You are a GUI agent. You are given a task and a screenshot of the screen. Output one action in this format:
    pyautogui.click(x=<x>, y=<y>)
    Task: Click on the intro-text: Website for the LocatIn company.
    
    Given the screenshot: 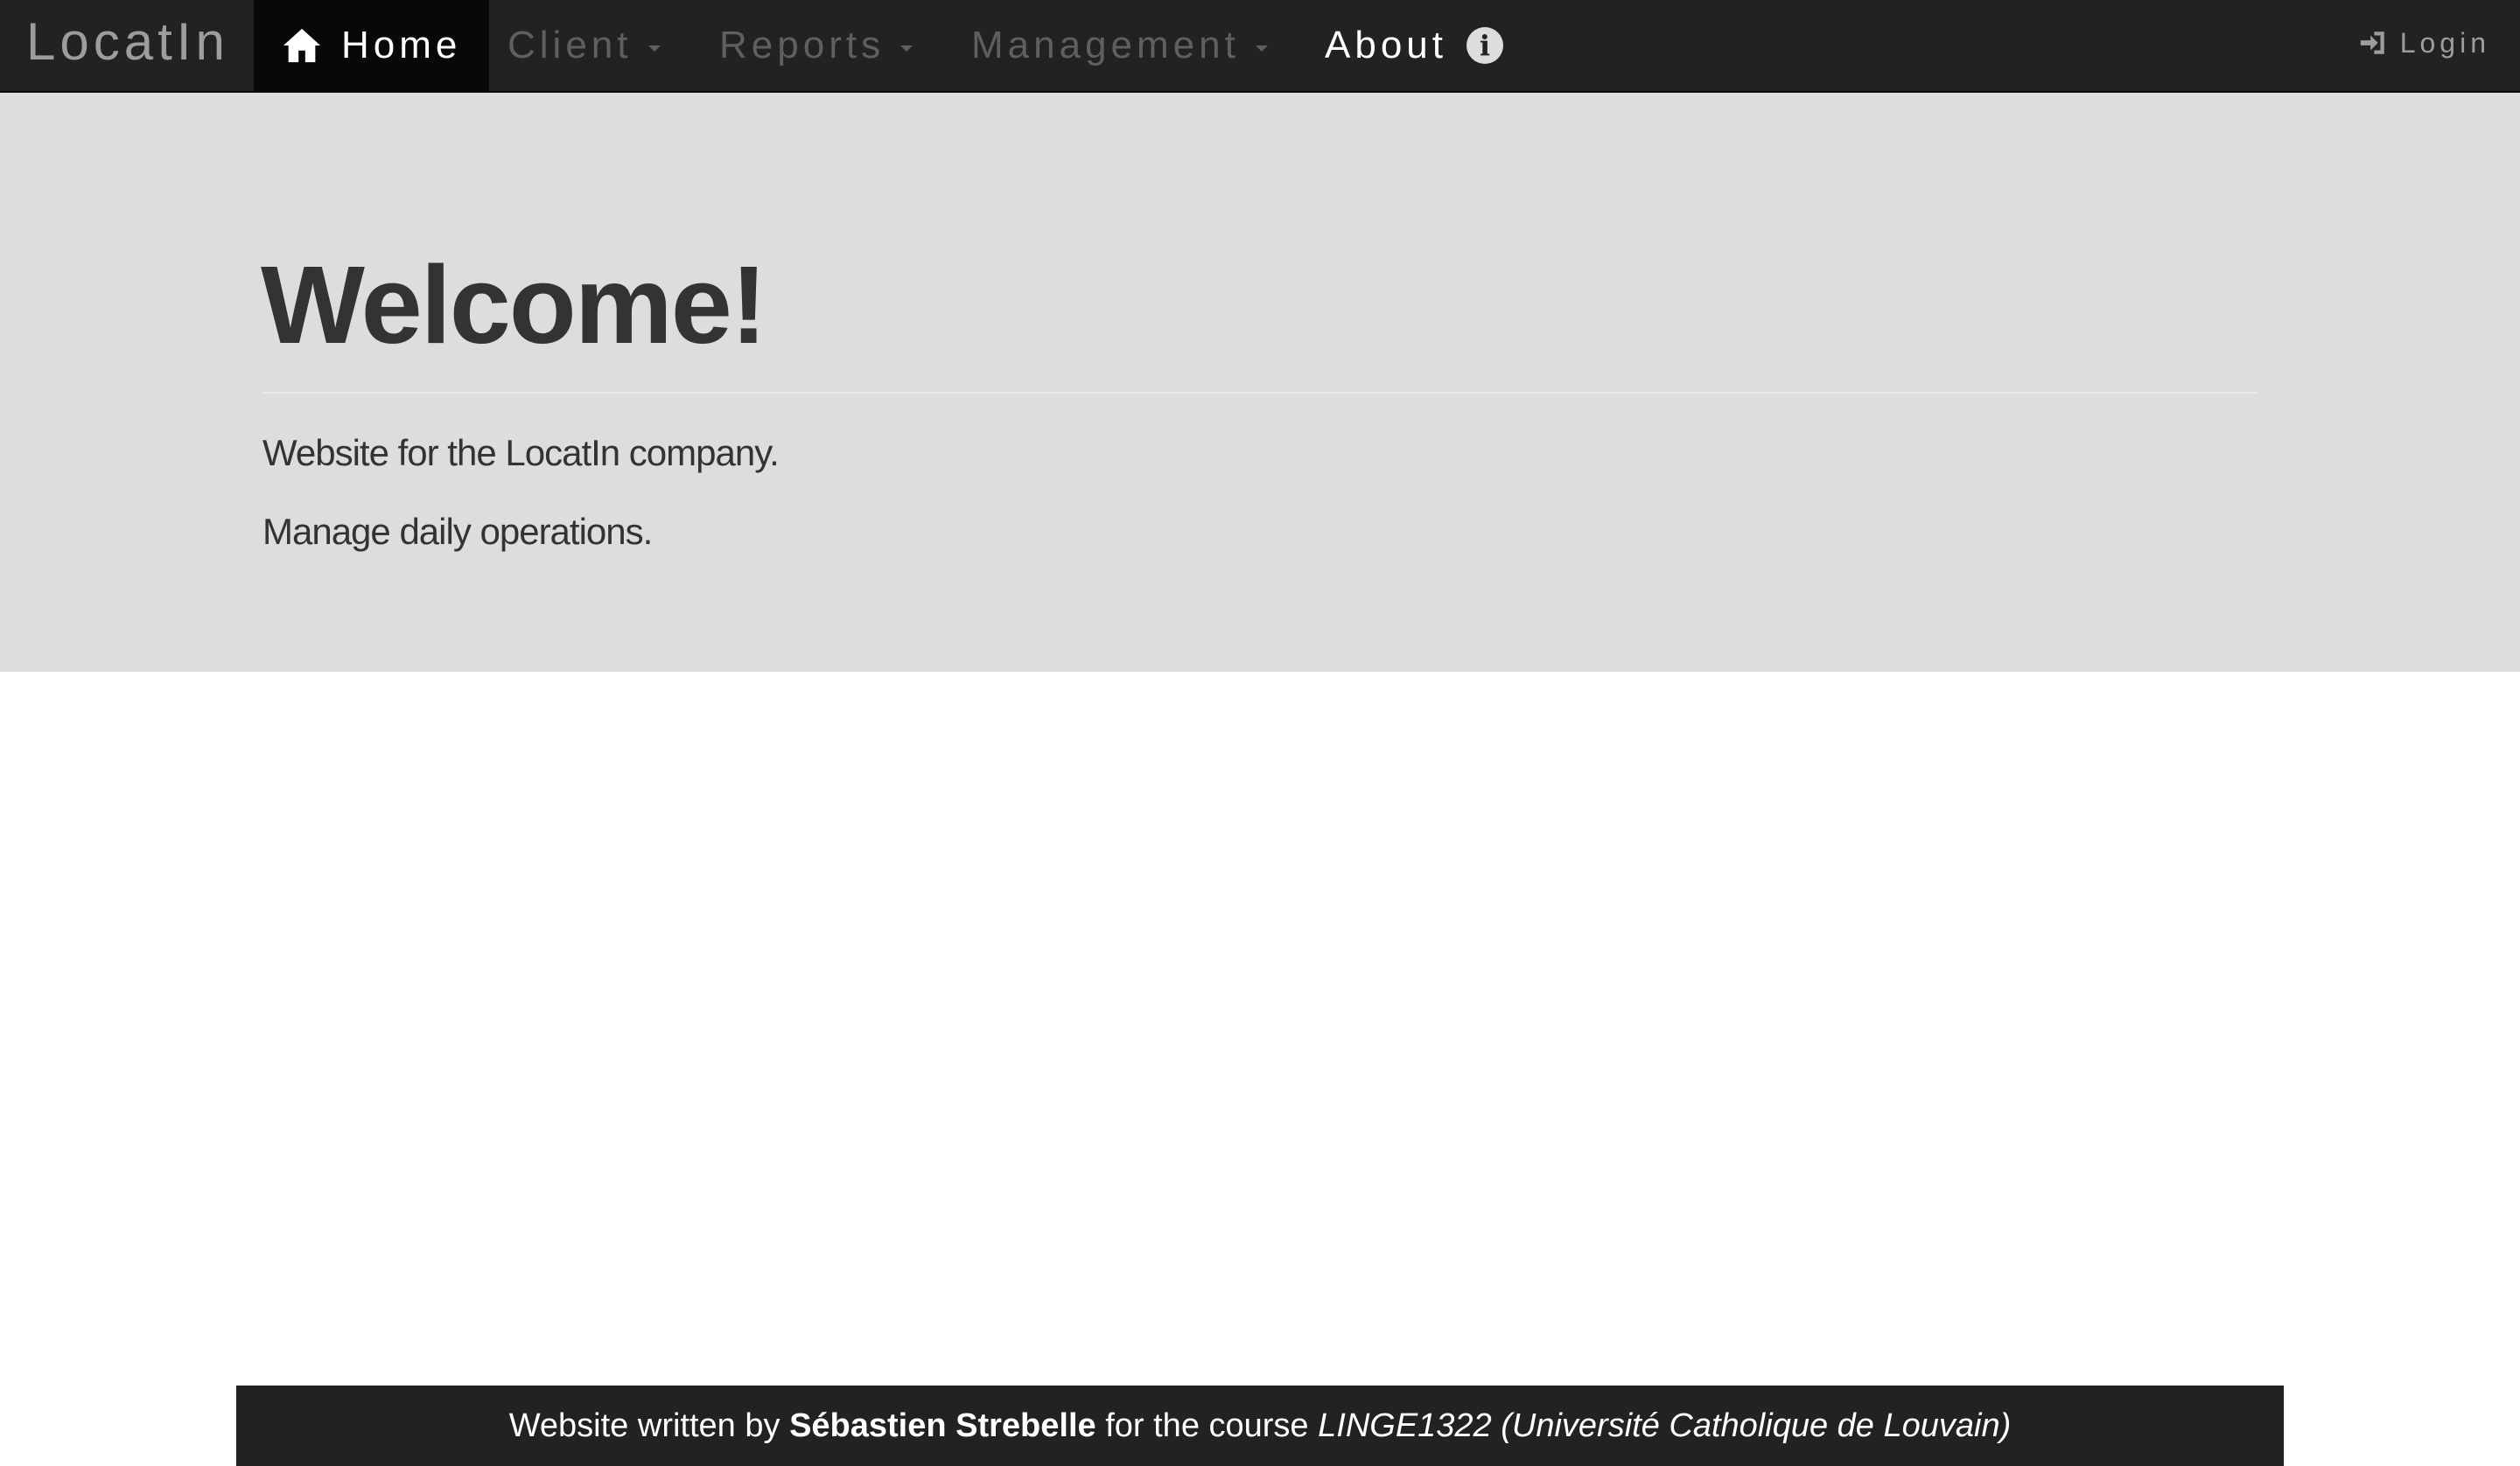 What is the action you would take?
    pyautogui.click(x=521, y=452)
    